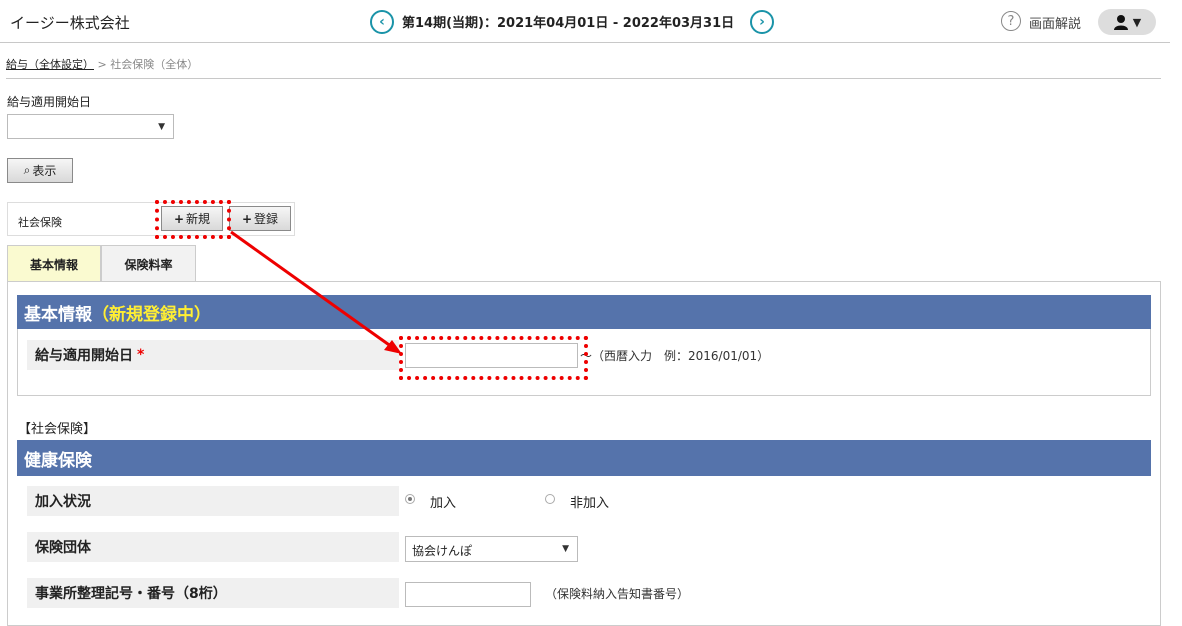 The height and width of the screenshot is (626, 1182). I want to click on new-button-highlight, so click(193, 219).